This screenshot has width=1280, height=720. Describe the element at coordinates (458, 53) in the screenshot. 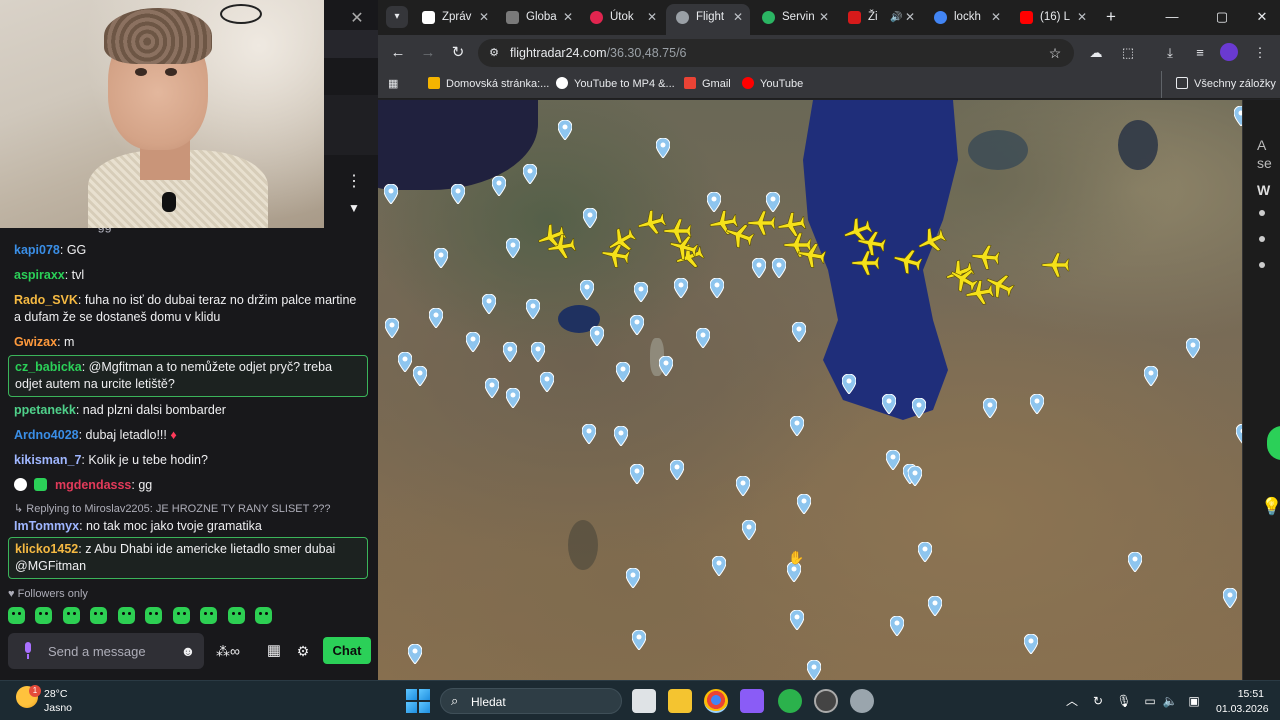

I see `reload-icon: ↻` at that location.